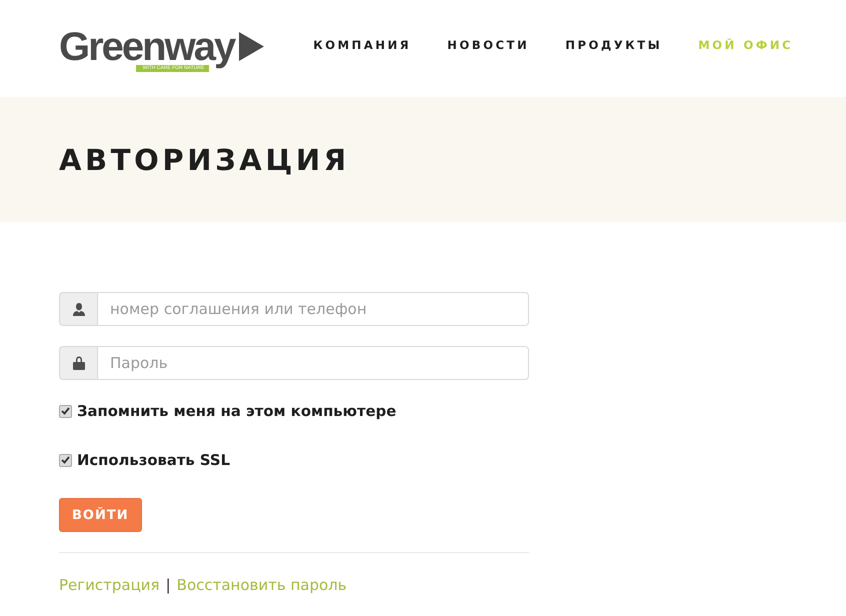  What do you see at coordinates (153, 460) in the screenshot?
I see `checkbox-label: Использовать SSL` at bounding box center [153, 460].